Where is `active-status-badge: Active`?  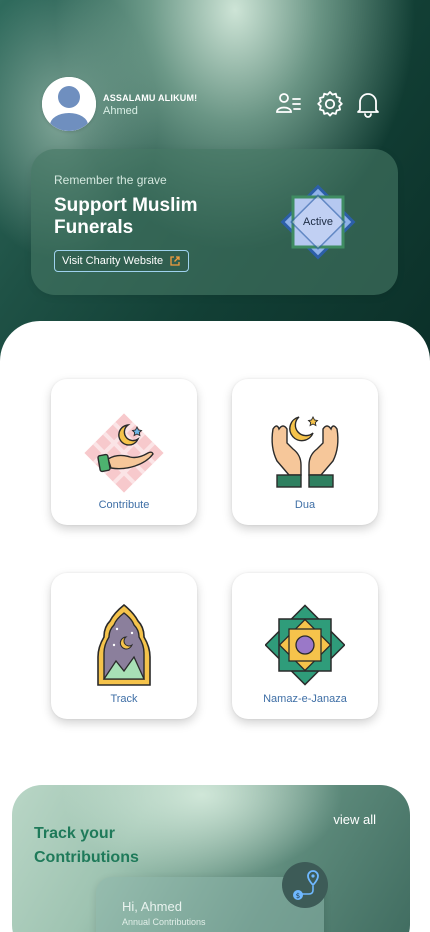 active-status-badge: Active is located at coordinates (318, 222).